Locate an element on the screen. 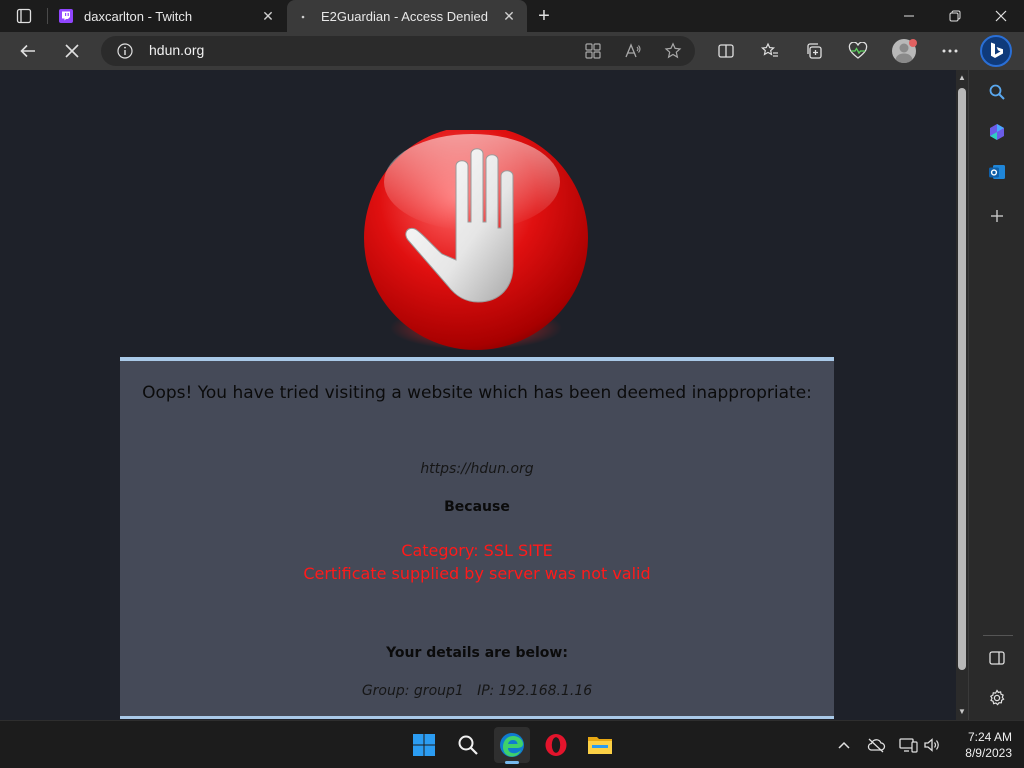 The image size is (1024, 768). taskbar-opera is located at coordinates (556, 745).